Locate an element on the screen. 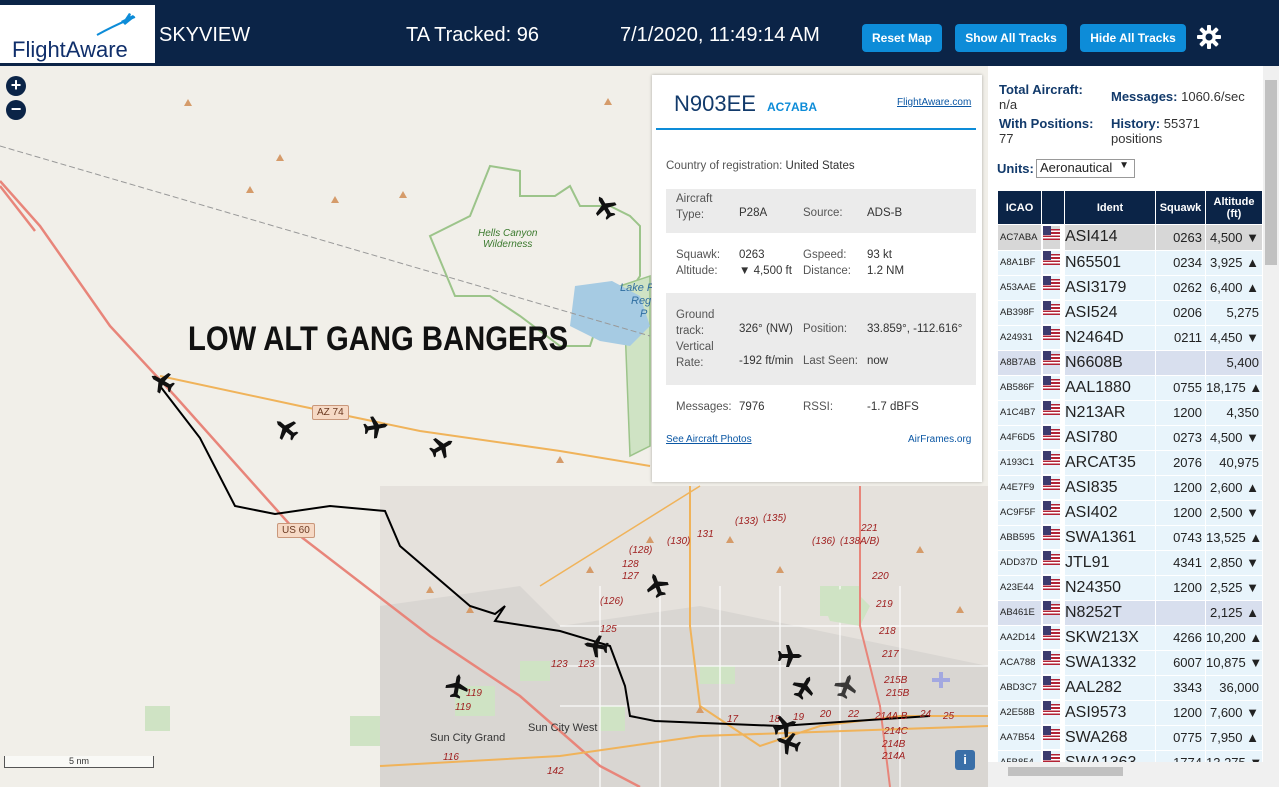 This screenshot has height=787, width=1279. table-row: AC9F5F ASI402 1200 2,500 ▼ is located at coordinates (1130, 512).